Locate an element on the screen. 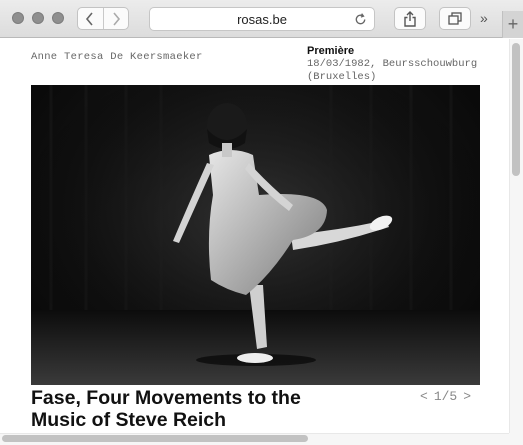 The image size is (523, 445). premiere-date-venue: 18/03/1982, Beursschouwburg is located at coordinates (392, 64).